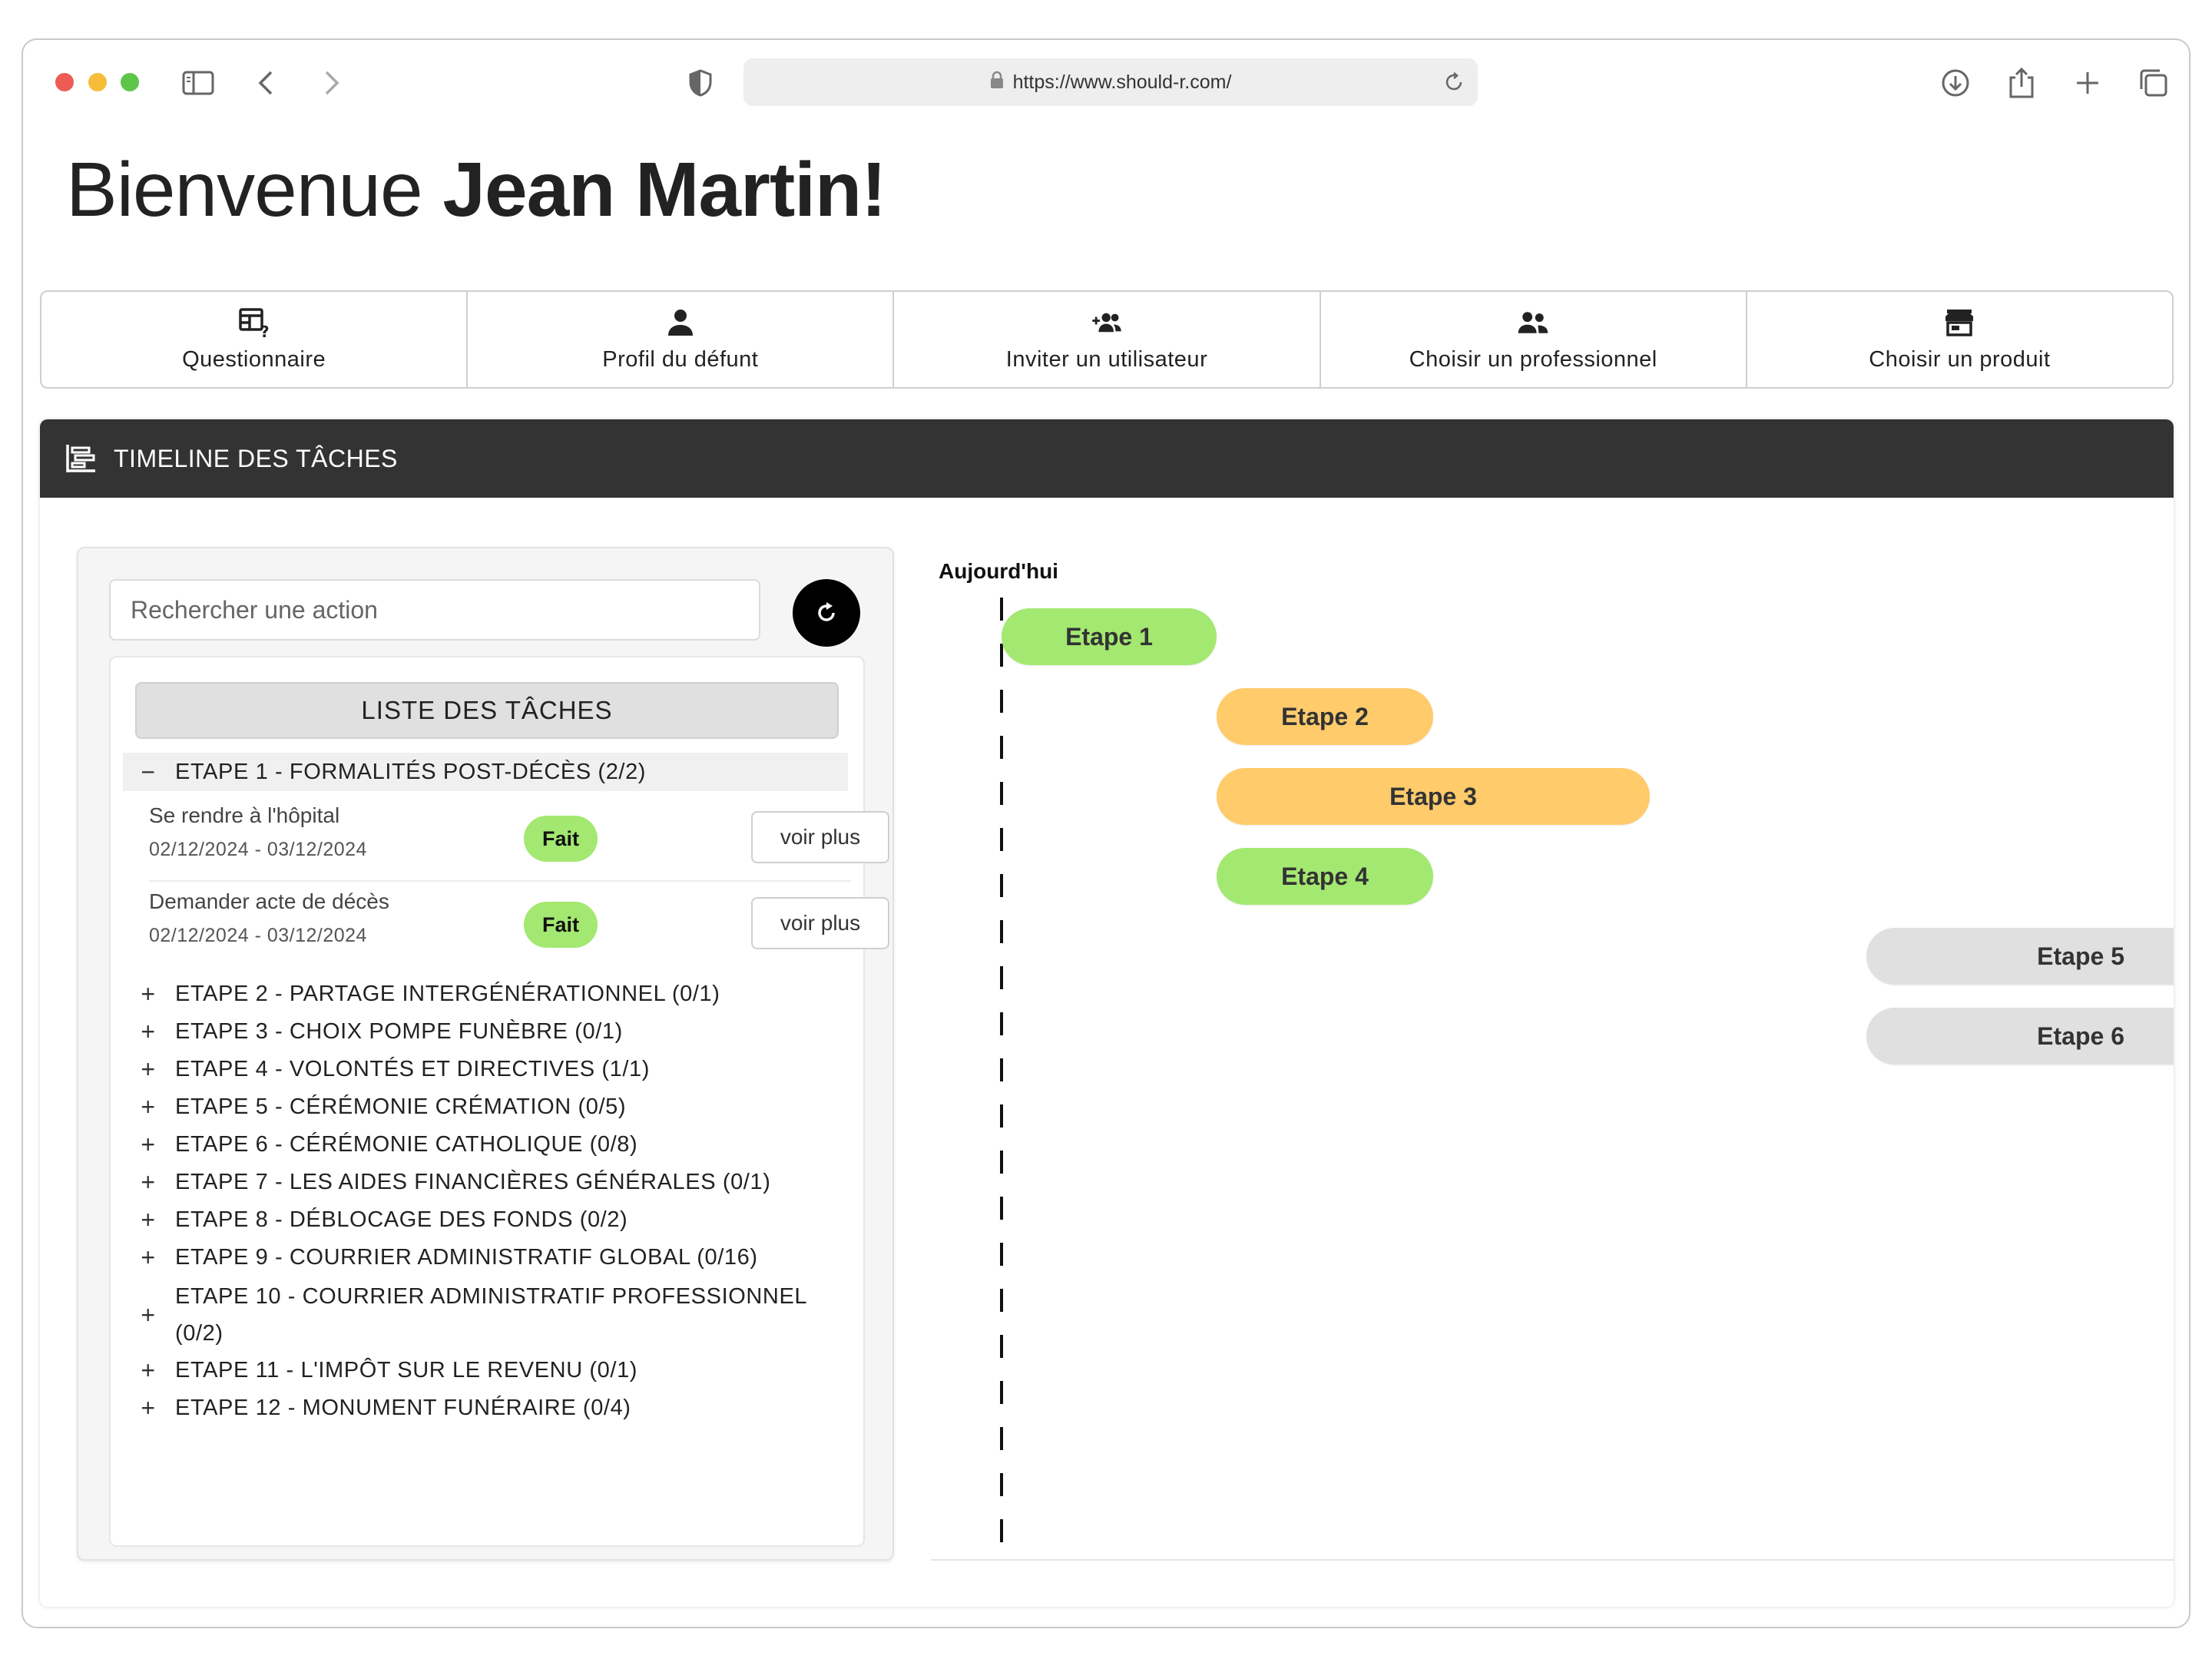 Image resolution: width=2212 pixels, height=1659 pixels. I want to click on step-row-5: + ETAPE 5 - CÉRÉMONIE CRÉMATION (0/5), so click(486, 1107).